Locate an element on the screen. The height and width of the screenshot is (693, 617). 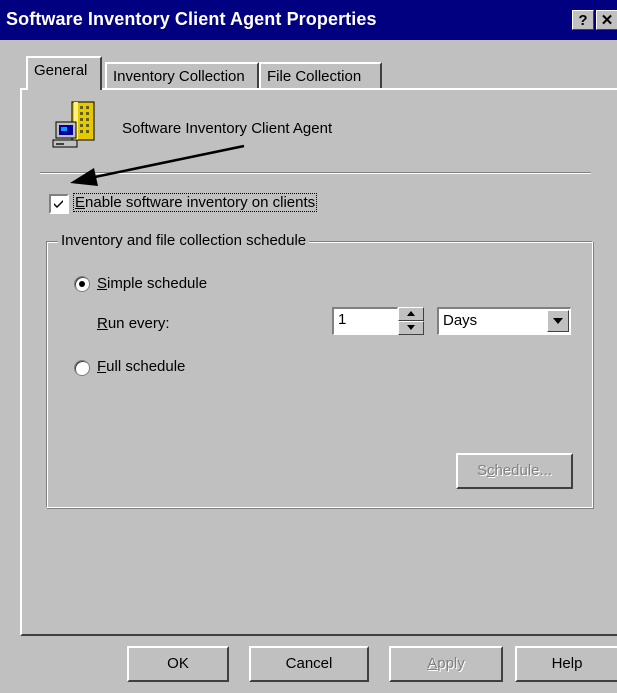
cancel-button: Cancel is located at coordinates (309, 664).